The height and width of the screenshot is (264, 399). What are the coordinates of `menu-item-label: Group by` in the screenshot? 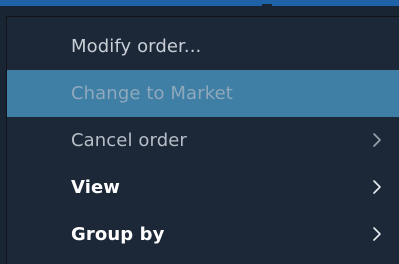 It's located at (118, 234).